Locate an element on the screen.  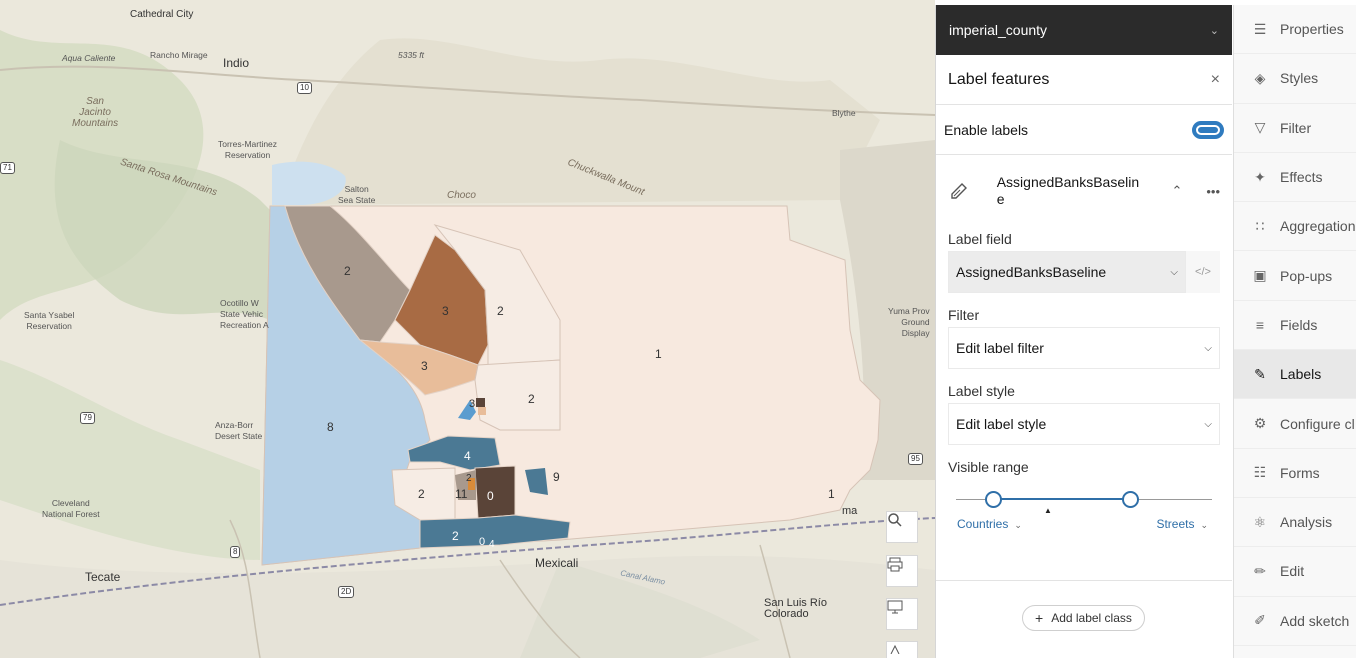
fields-icon: ≡ is located at coordinates (1260, 324).